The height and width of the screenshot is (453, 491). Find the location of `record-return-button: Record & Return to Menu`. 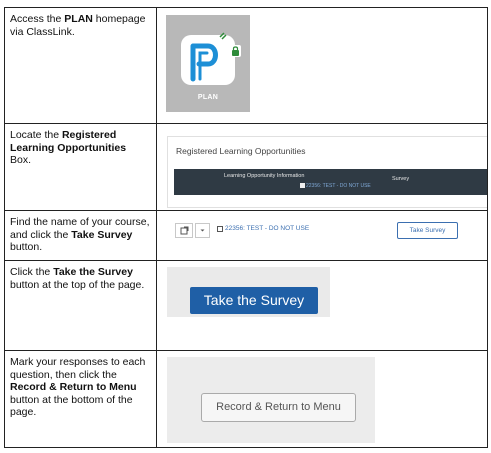

record-return-button: Record & Return to Menu is located at coordinates (278, 407).